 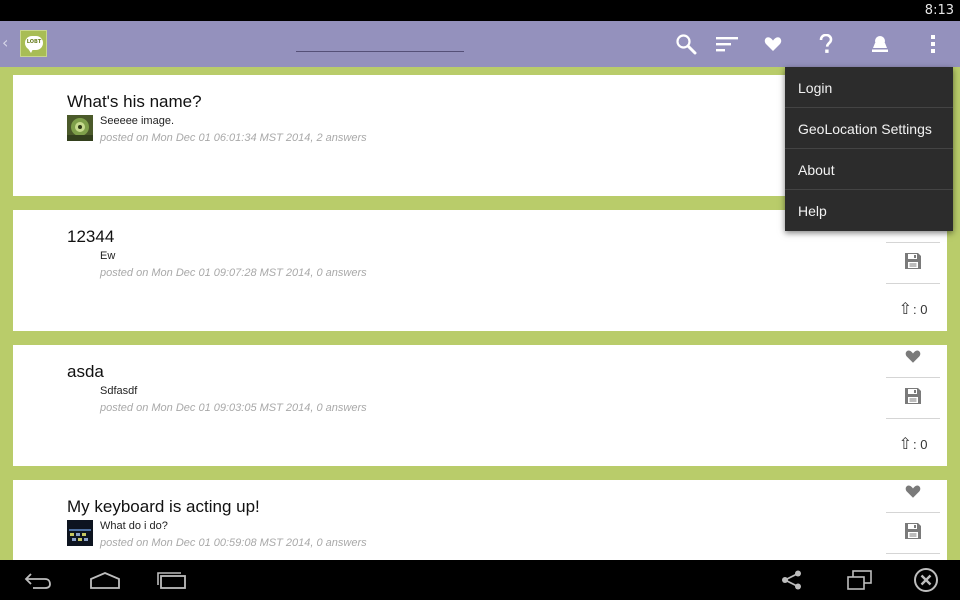 I want to click on menu-item-login: Login, so click(x=869, y=87).